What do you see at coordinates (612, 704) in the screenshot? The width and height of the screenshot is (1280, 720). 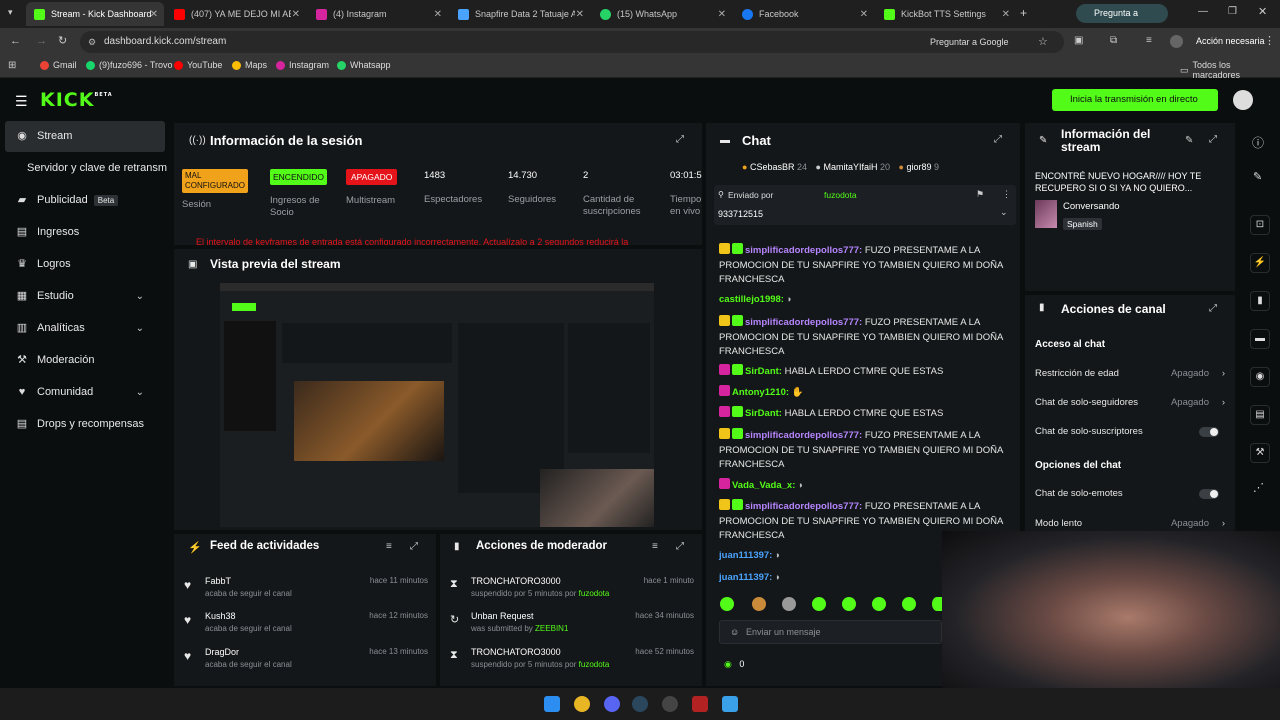 I see `discord-icon` at bounding box center [612, 704].